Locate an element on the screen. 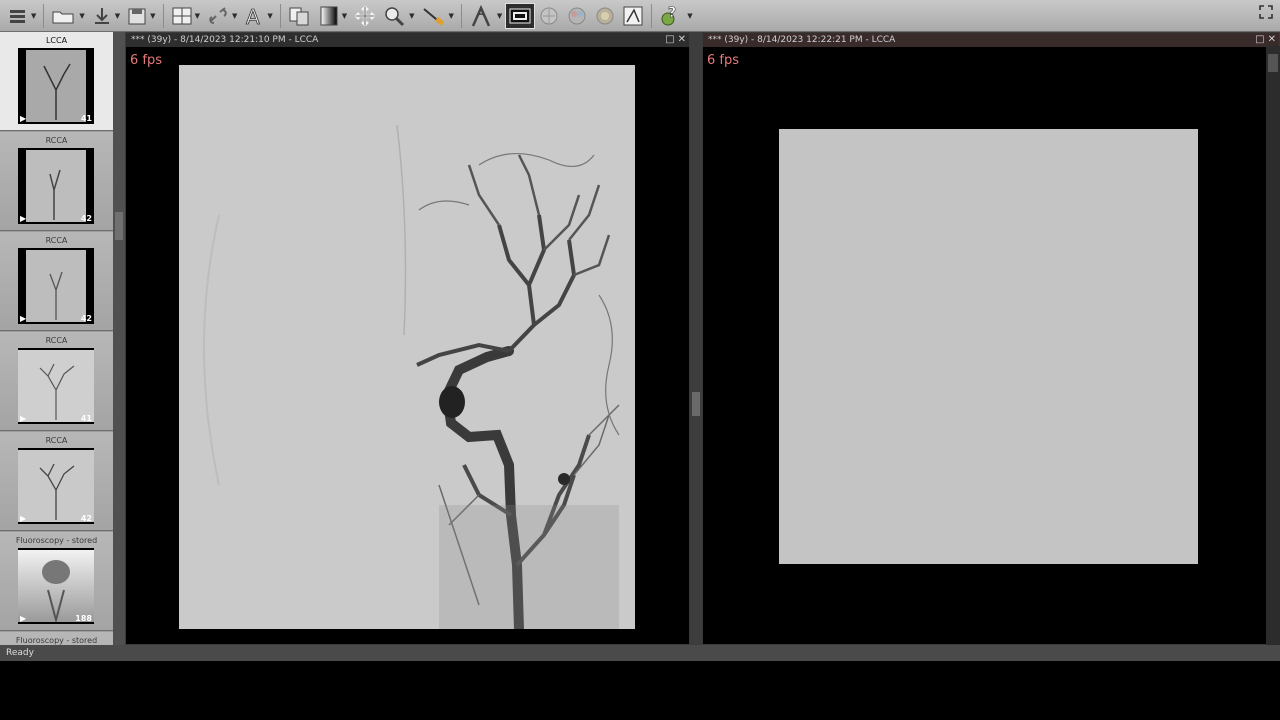 Image resolution: width=1280 pixels, height=720 pixels. menu-icon: ▼ is located at coordinates (21, 16).